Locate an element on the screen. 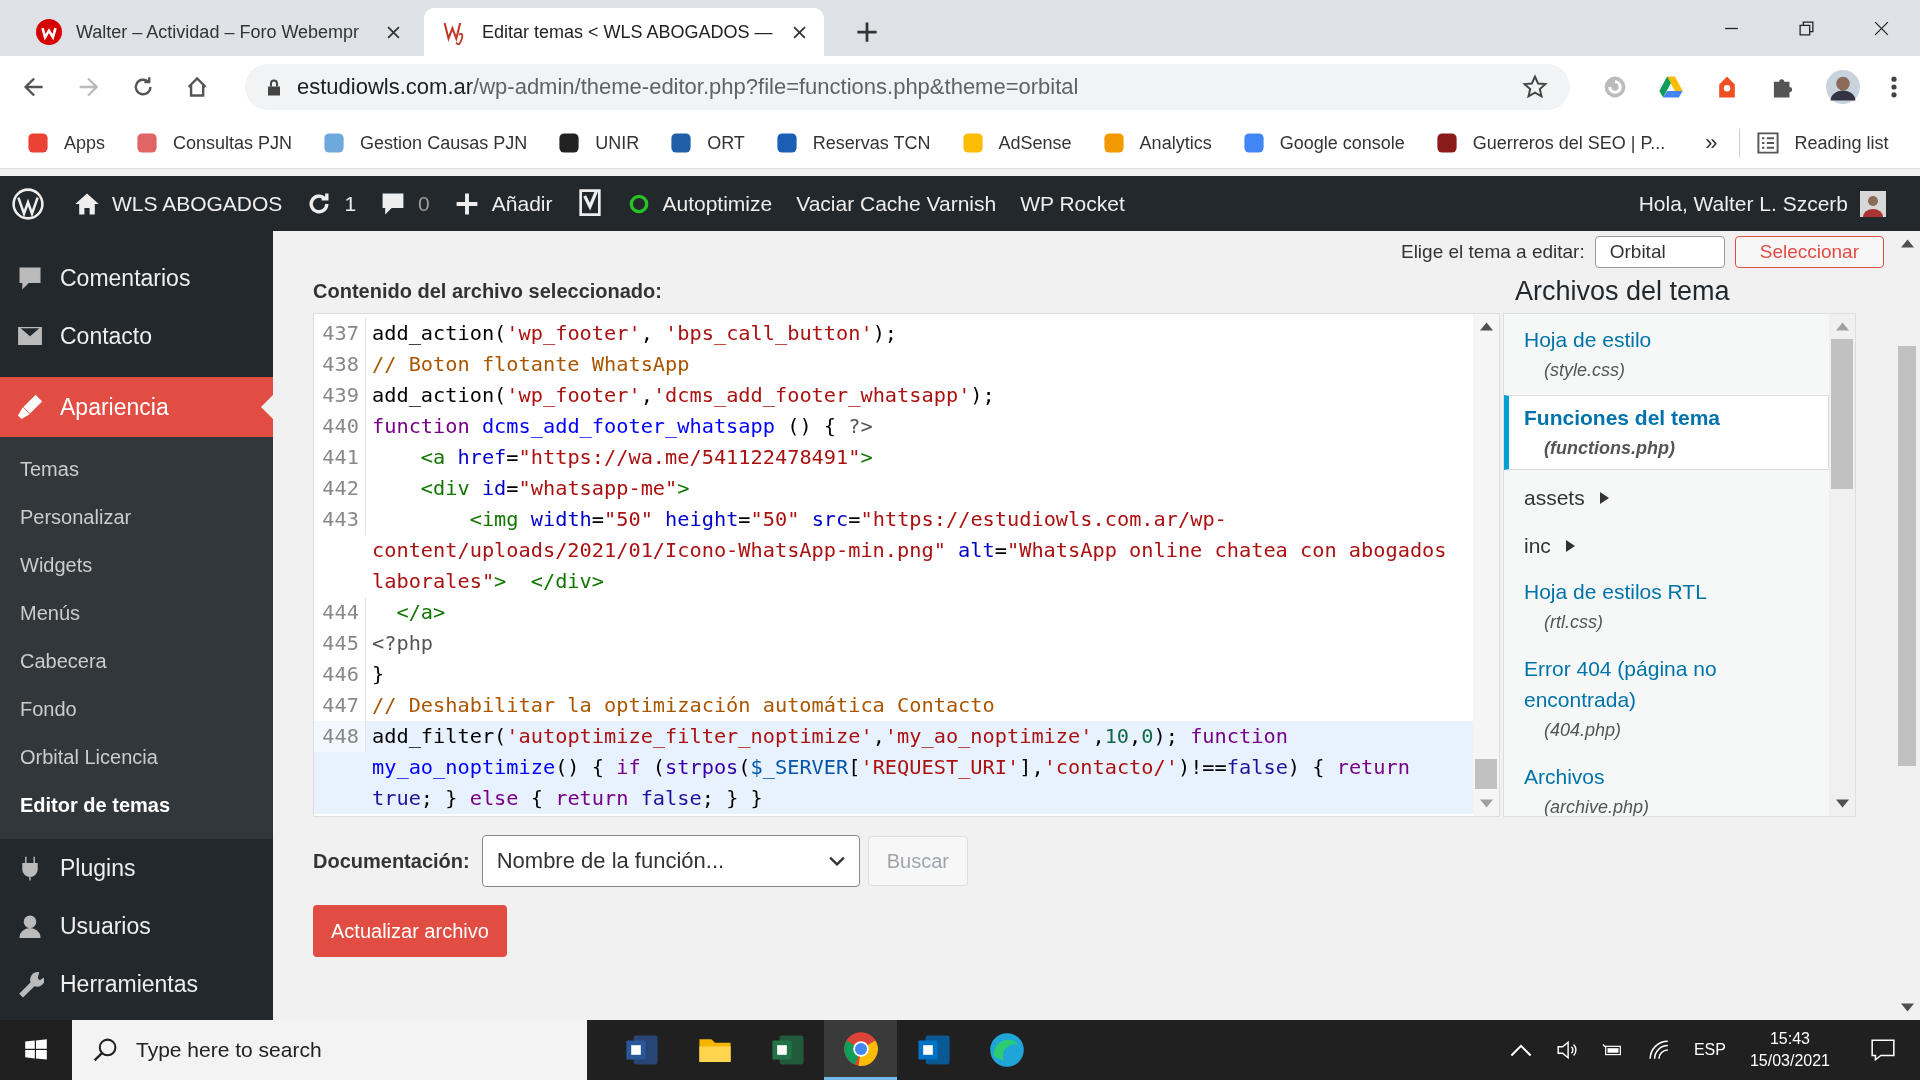  code-line: true; } else { return false; } } is located at coordinates (568, 798).